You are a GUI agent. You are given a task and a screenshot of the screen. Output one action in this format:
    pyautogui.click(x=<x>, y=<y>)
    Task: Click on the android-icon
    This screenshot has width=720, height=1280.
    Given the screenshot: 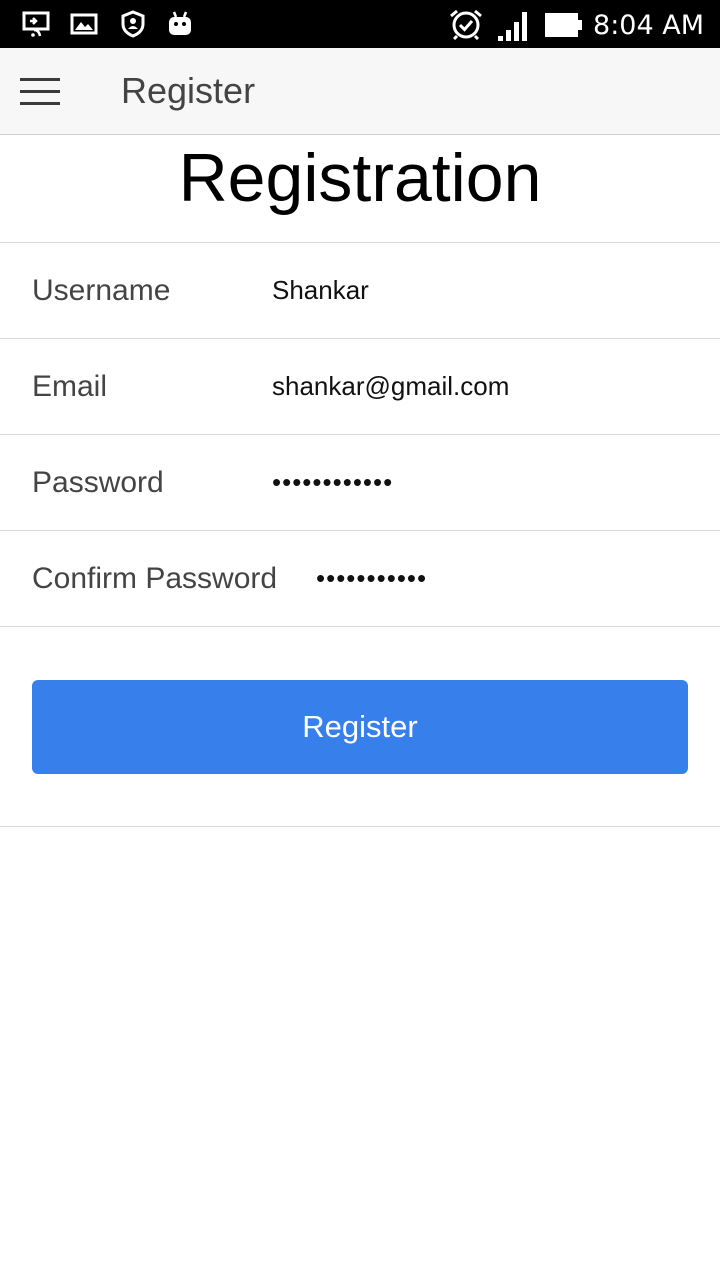 What is the action you would take?
    pyautogui.click(x=180, y=23)
    